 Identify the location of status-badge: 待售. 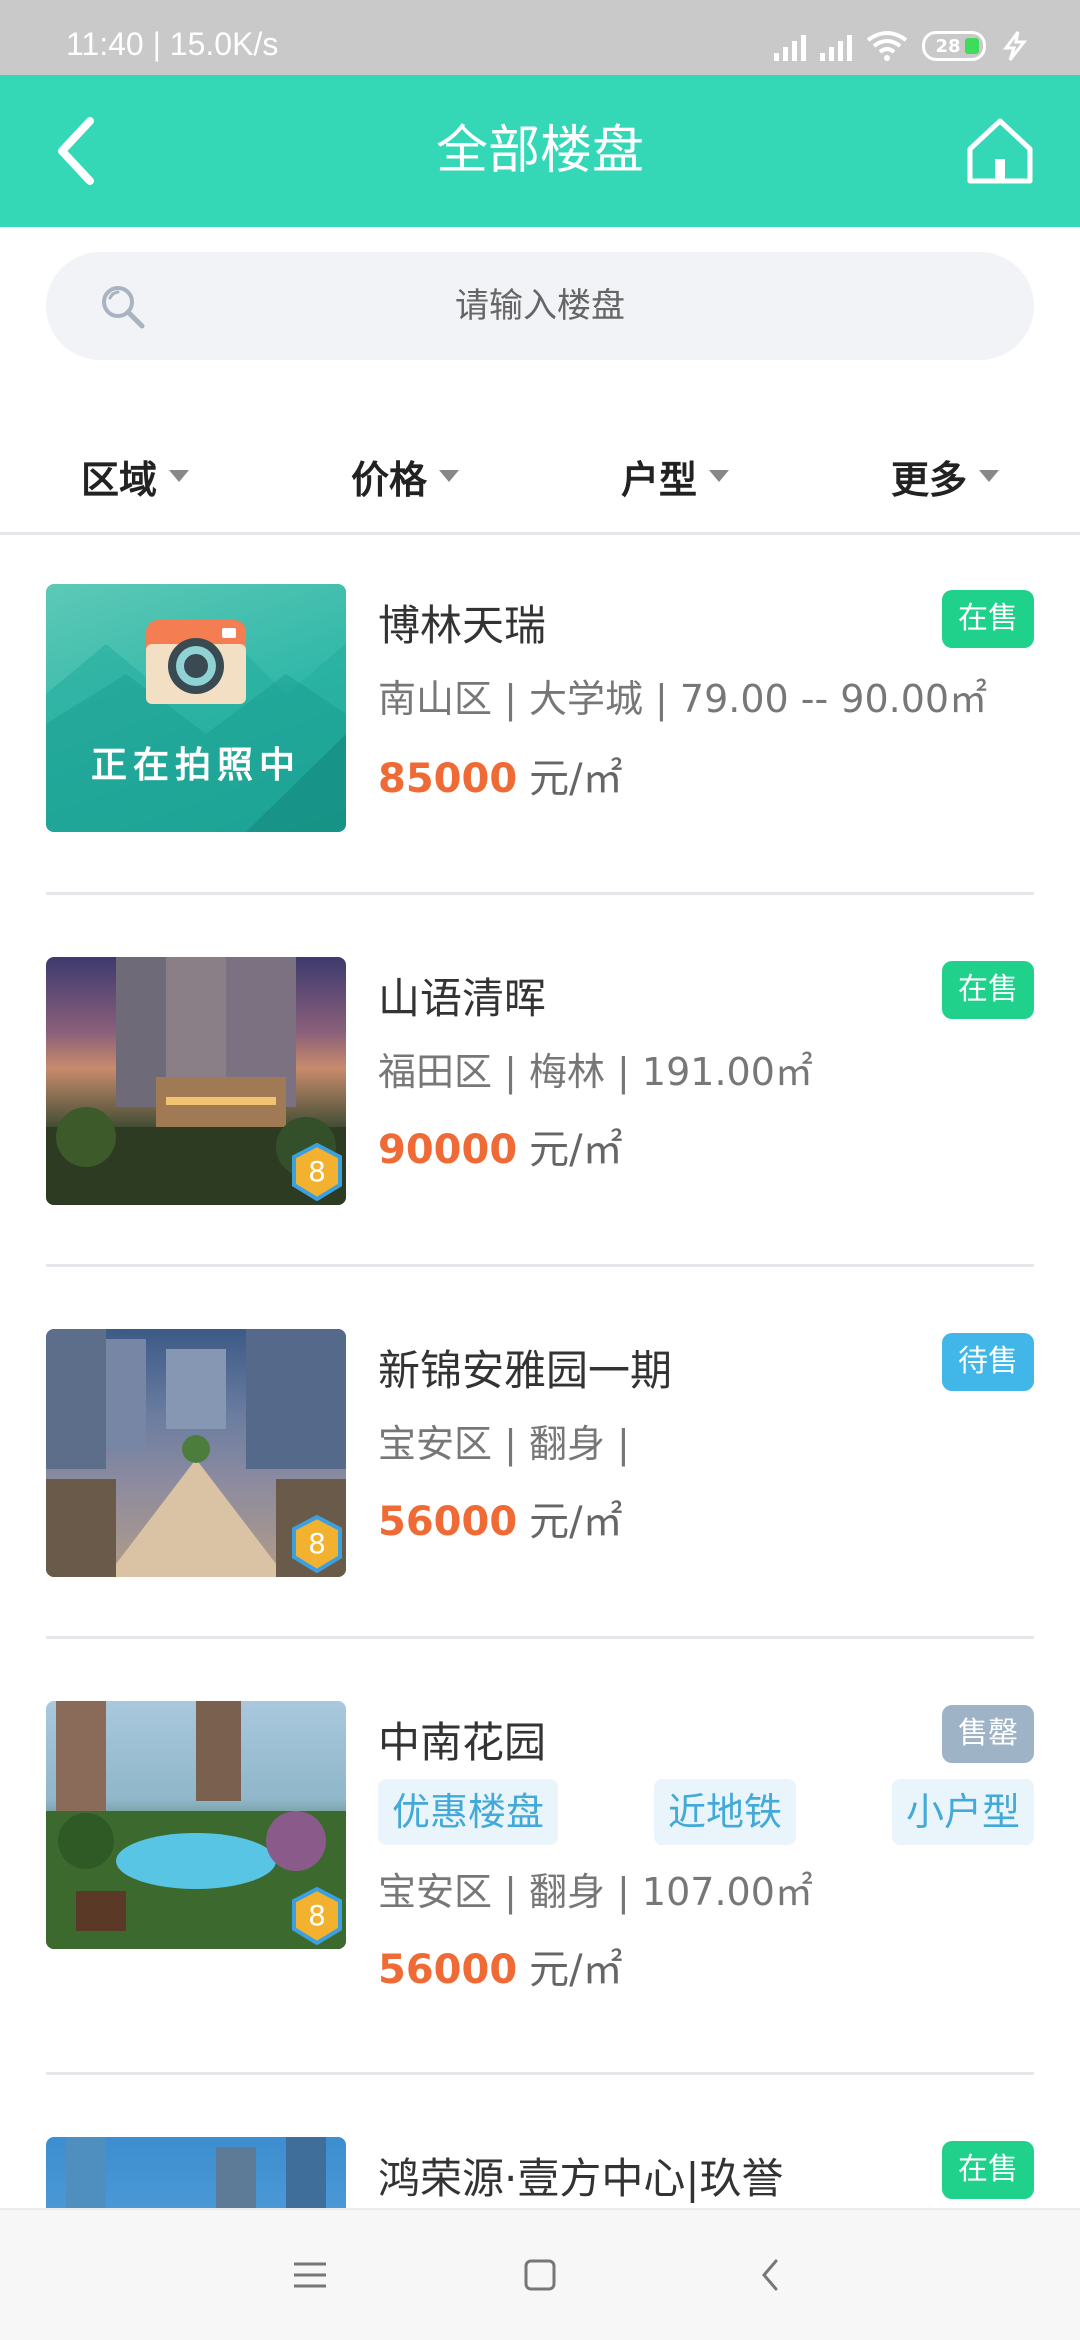
(988, 1362).